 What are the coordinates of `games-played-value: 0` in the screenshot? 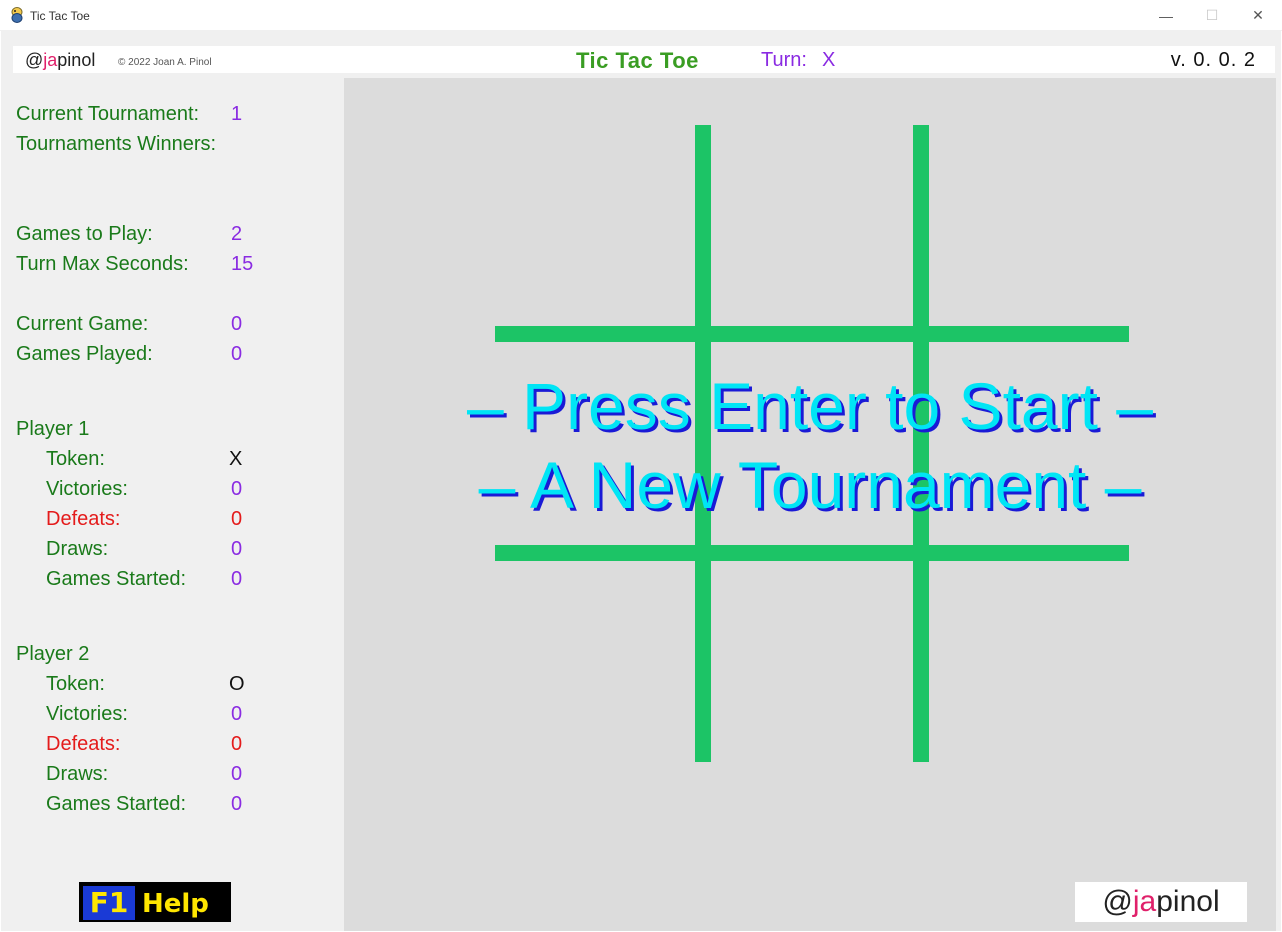 It's located at (237, 354).